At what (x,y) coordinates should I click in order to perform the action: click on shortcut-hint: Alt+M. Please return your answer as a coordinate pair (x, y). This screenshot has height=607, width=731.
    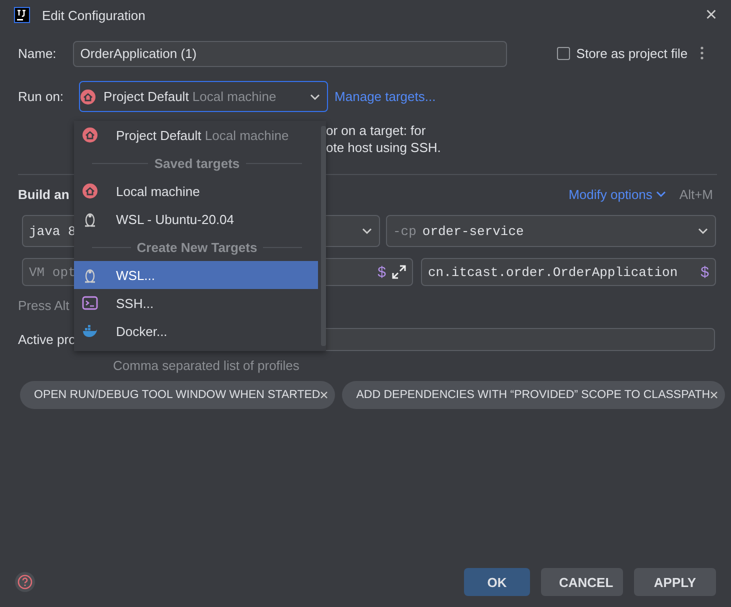
    Looking at the image, I should click on (696, 194).